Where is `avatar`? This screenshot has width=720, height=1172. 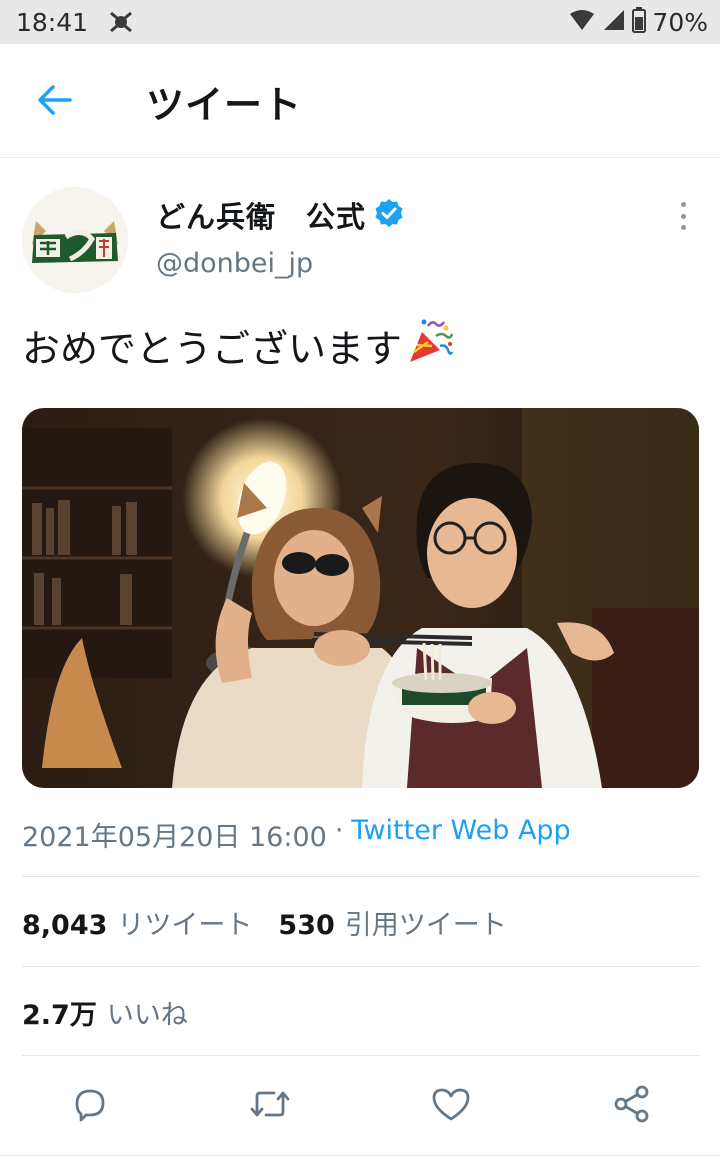
avatar is located at coordinates (75, 240).